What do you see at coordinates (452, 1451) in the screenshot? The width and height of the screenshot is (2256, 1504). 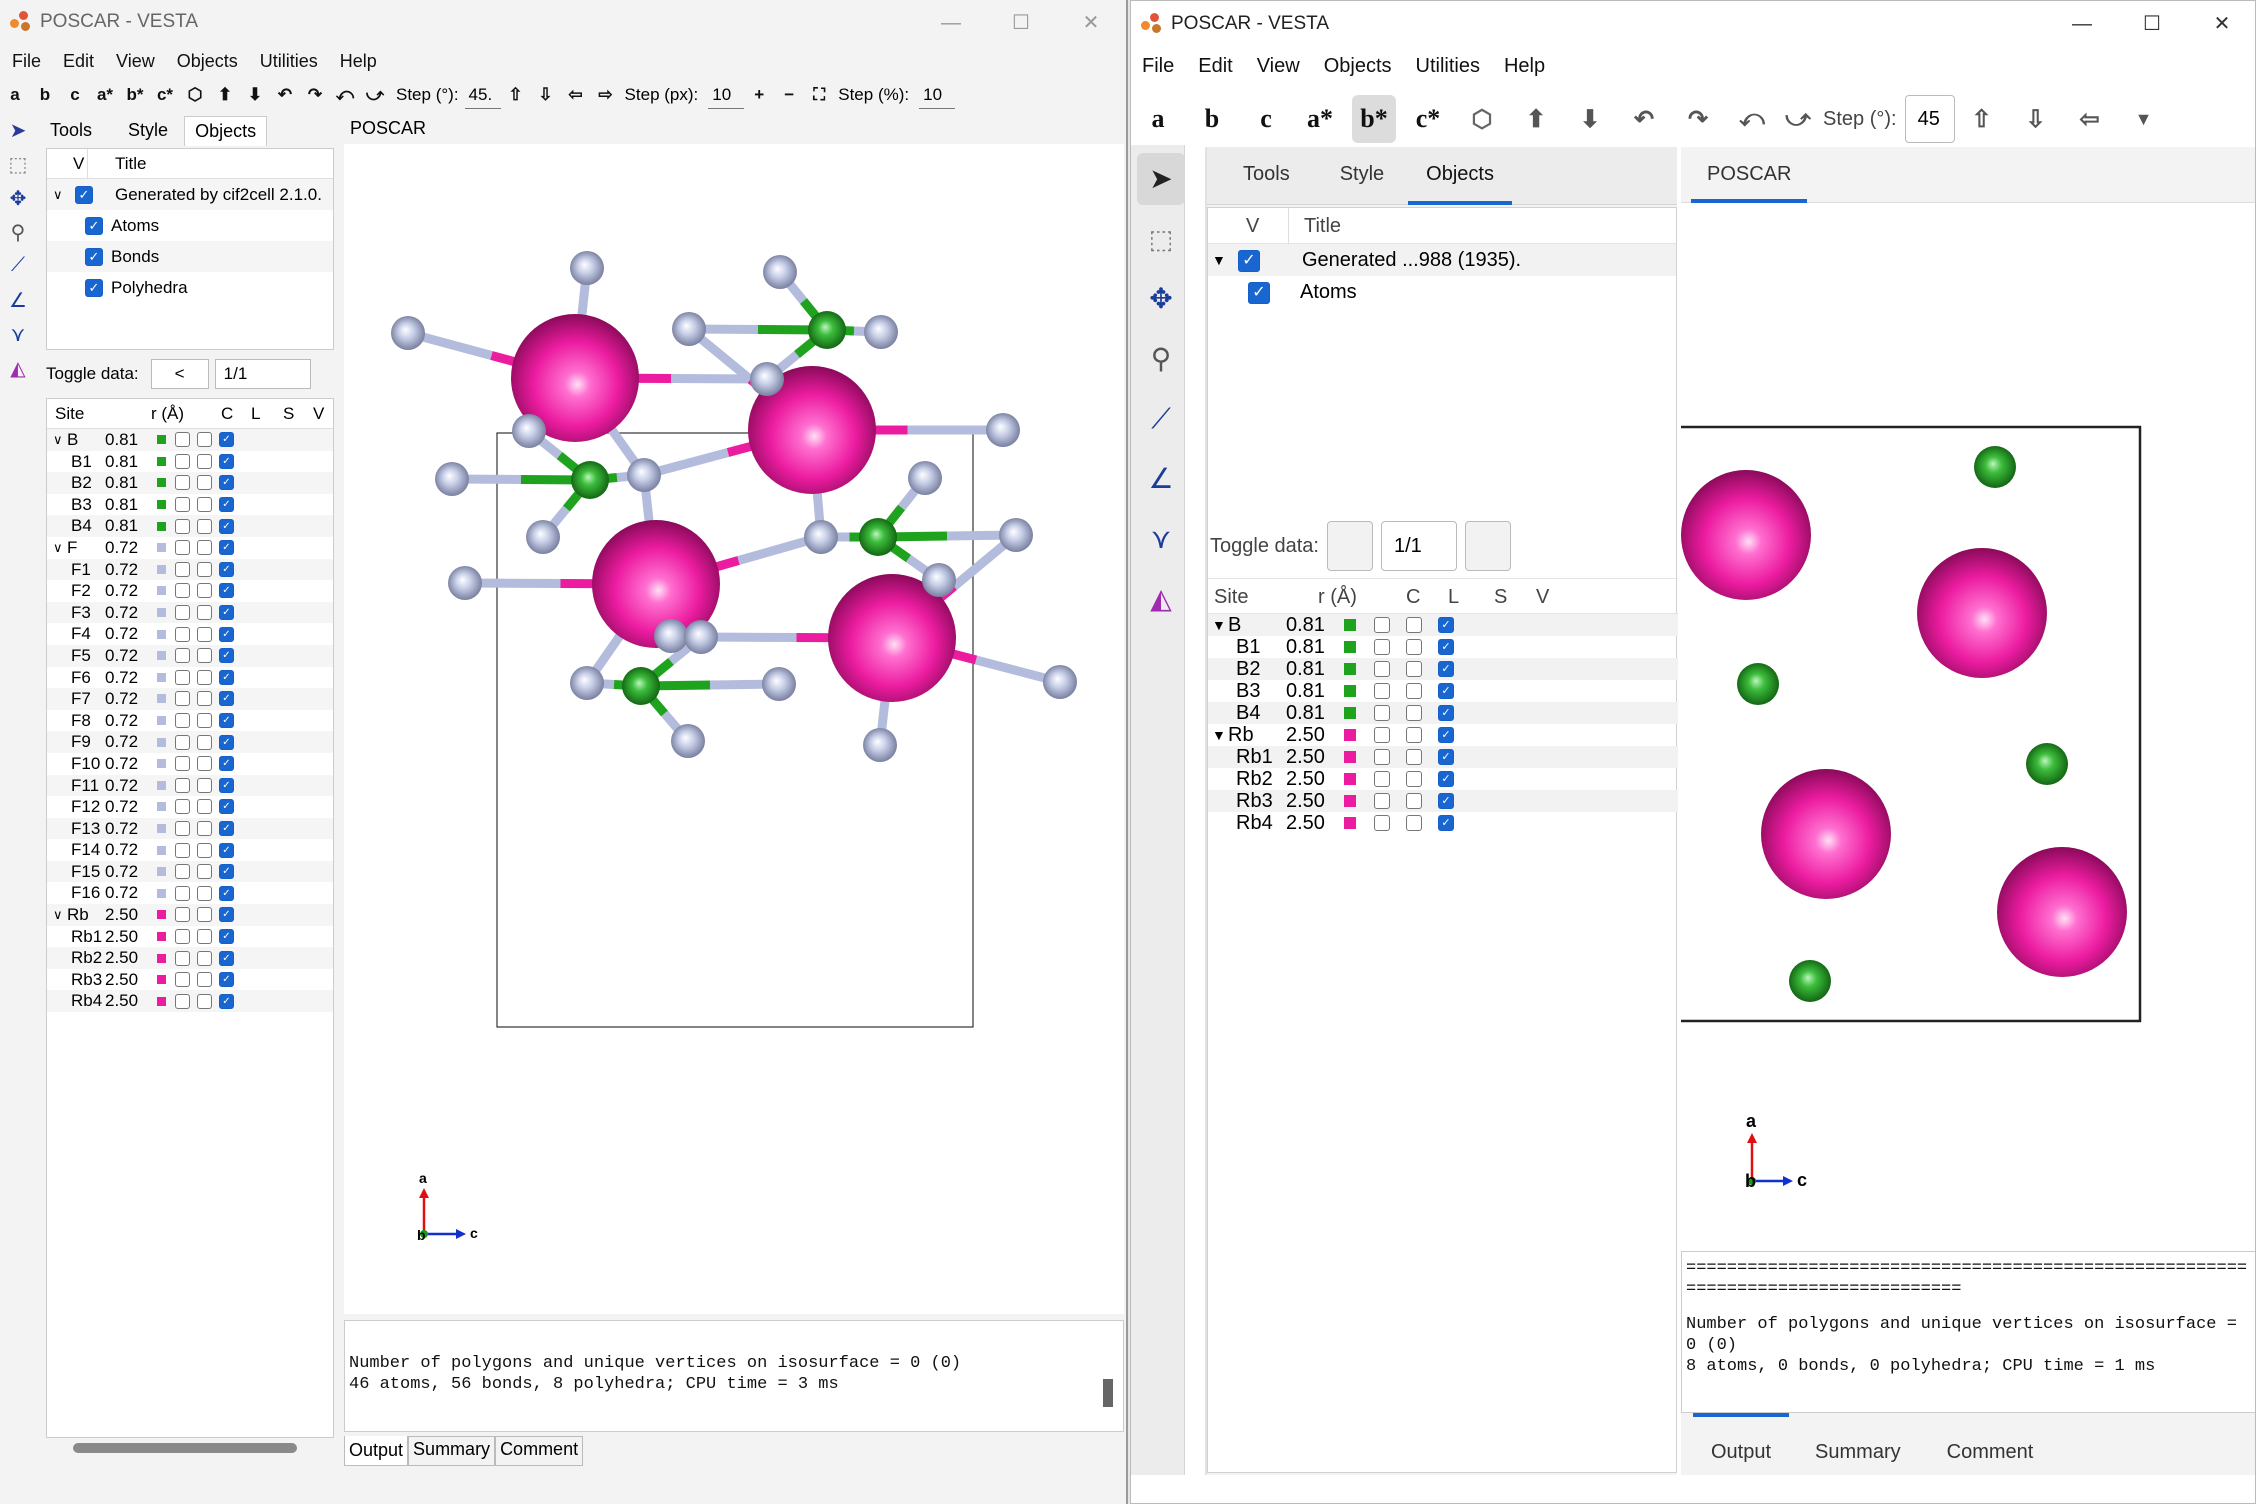 I see `tab-summary: Summary` at bounding box center [452, 1451].